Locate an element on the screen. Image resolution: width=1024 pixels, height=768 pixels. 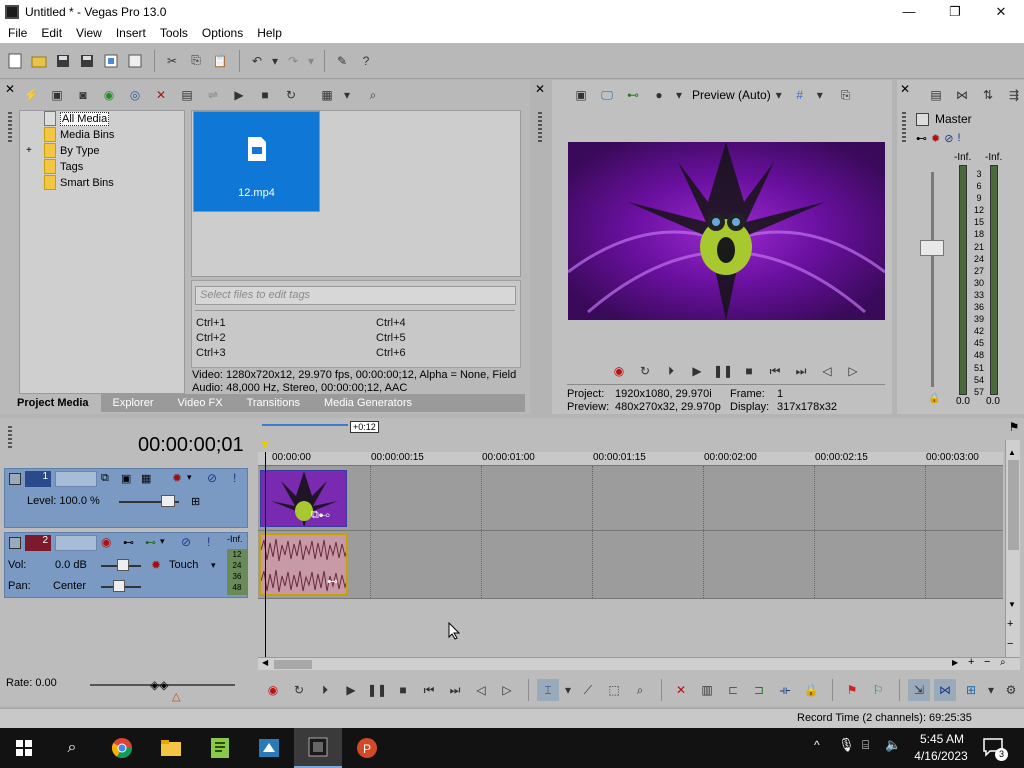
previous-frame-icon: ◁ is located at coordinates (827, 371).